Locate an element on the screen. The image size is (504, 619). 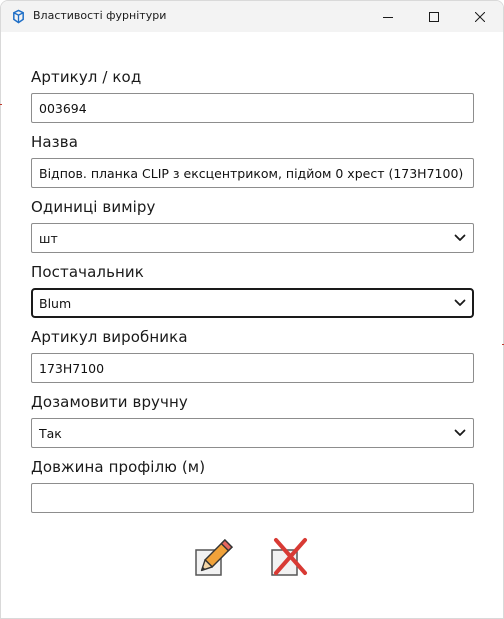
minimize-icon is located at coordinates (388, 17).